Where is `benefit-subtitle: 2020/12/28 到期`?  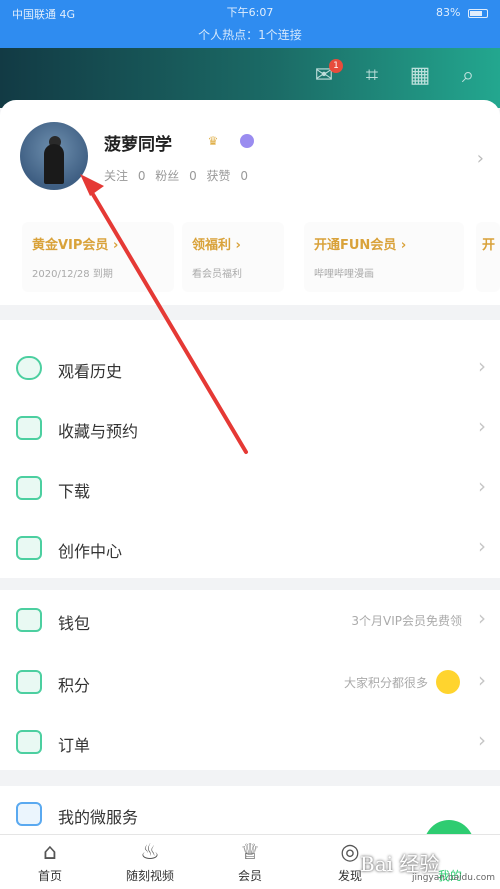 benefit-subtitle: 2020/12/28 到期 is located at coordinates (72, 274).